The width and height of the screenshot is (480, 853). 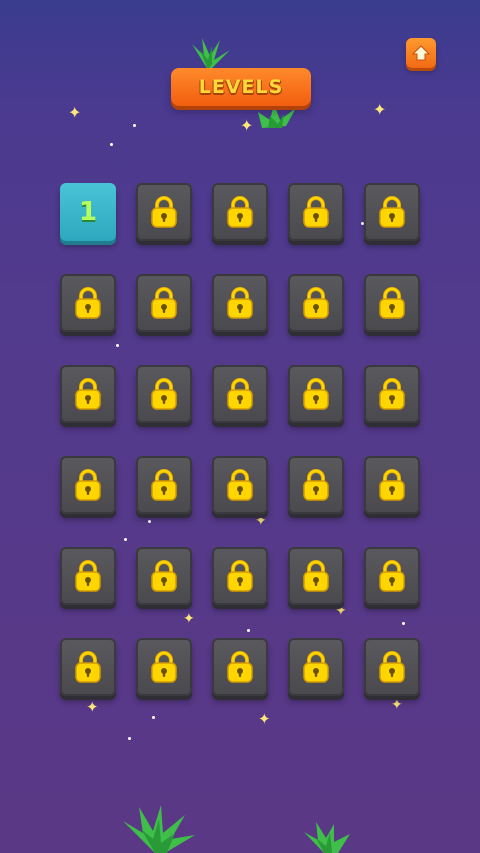 I want to click on home-button, so click(x=421, y=53).